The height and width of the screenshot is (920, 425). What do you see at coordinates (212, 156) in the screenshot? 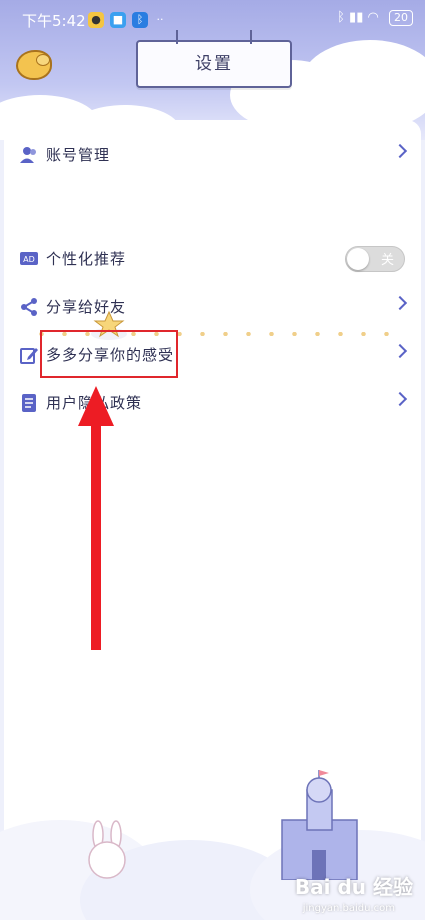
I see `settings-item-account: 账号管理` at bounding box center [212, 156].